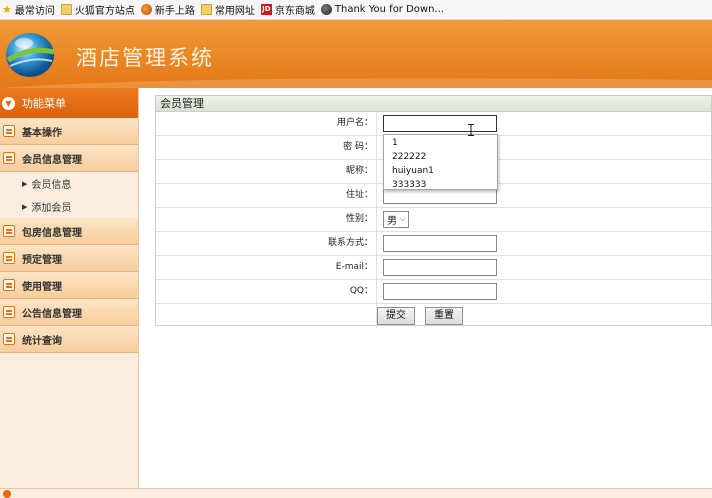 The width and height of the screenshot is (712, 498). I want to click on sidebar-subitem-add-member: ▶ 添加会员, so click(69, 206).